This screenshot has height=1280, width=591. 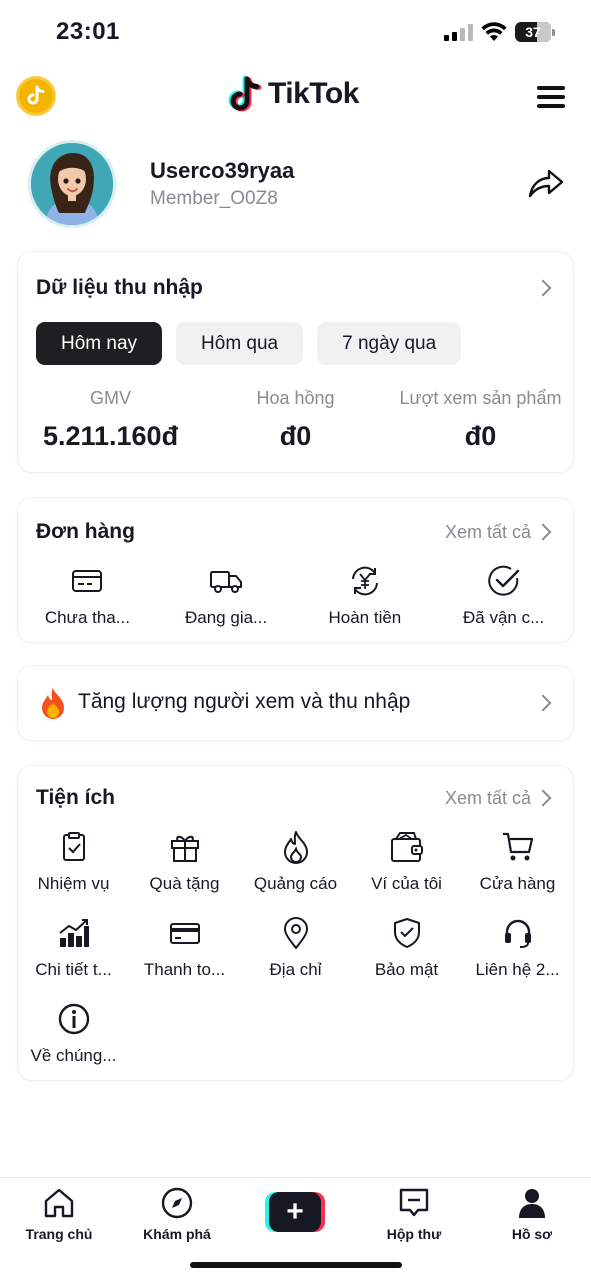 What do you see at coordinates (184, 848) in the screenshot?
I see `gift-icon` at bounding box center [184, 848].